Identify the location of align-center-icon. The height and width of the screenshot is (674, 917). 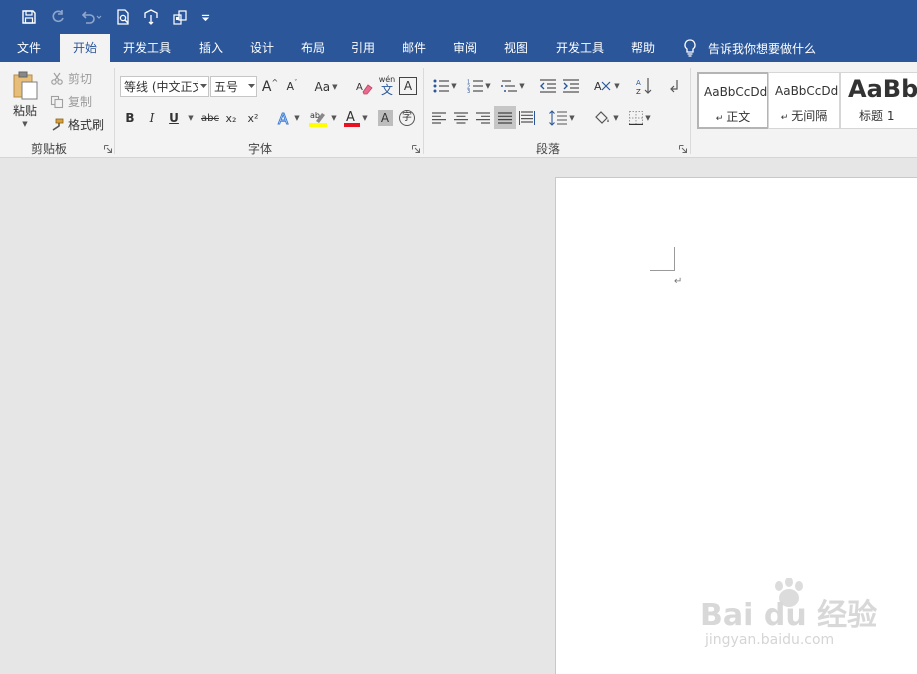
(461, 118).